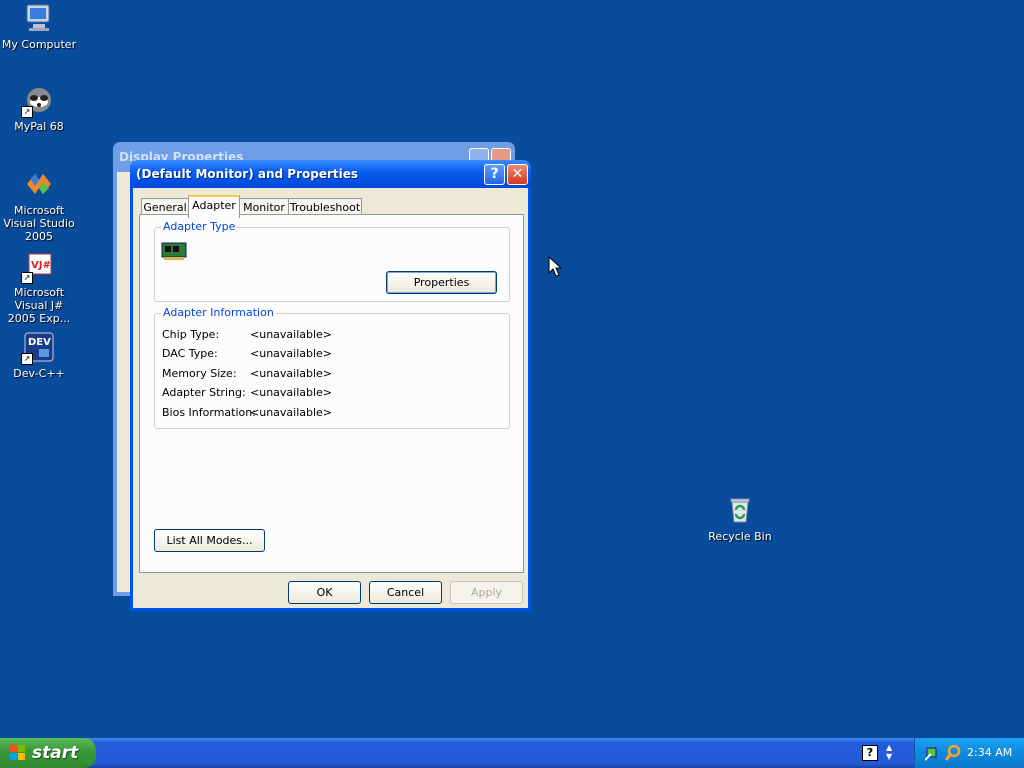 The image size is (1024, 768). What do you see at coordinates (247, 174) in the screenshot?
I see `dialog-title: (Default Monitor) and Properties` at bounding box center [247, 174].